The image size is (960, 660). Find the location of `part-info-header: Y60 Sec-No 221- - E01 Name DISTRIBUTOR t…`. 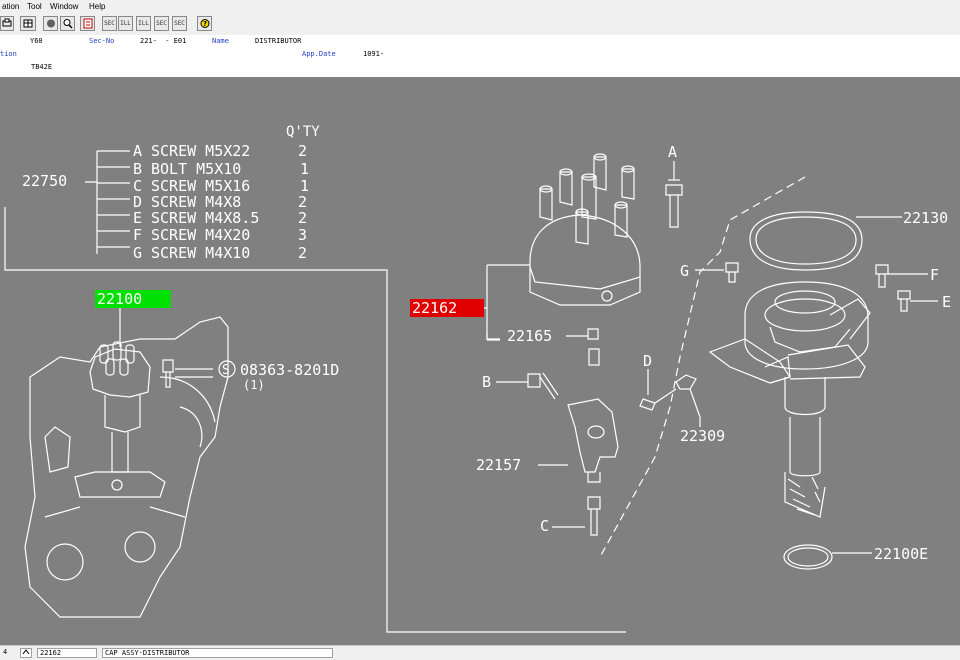

part-info-header: Y60 Sec-No 221- - E01 Name DISTRIBUTOR t… is located at coordinates (480, 55).